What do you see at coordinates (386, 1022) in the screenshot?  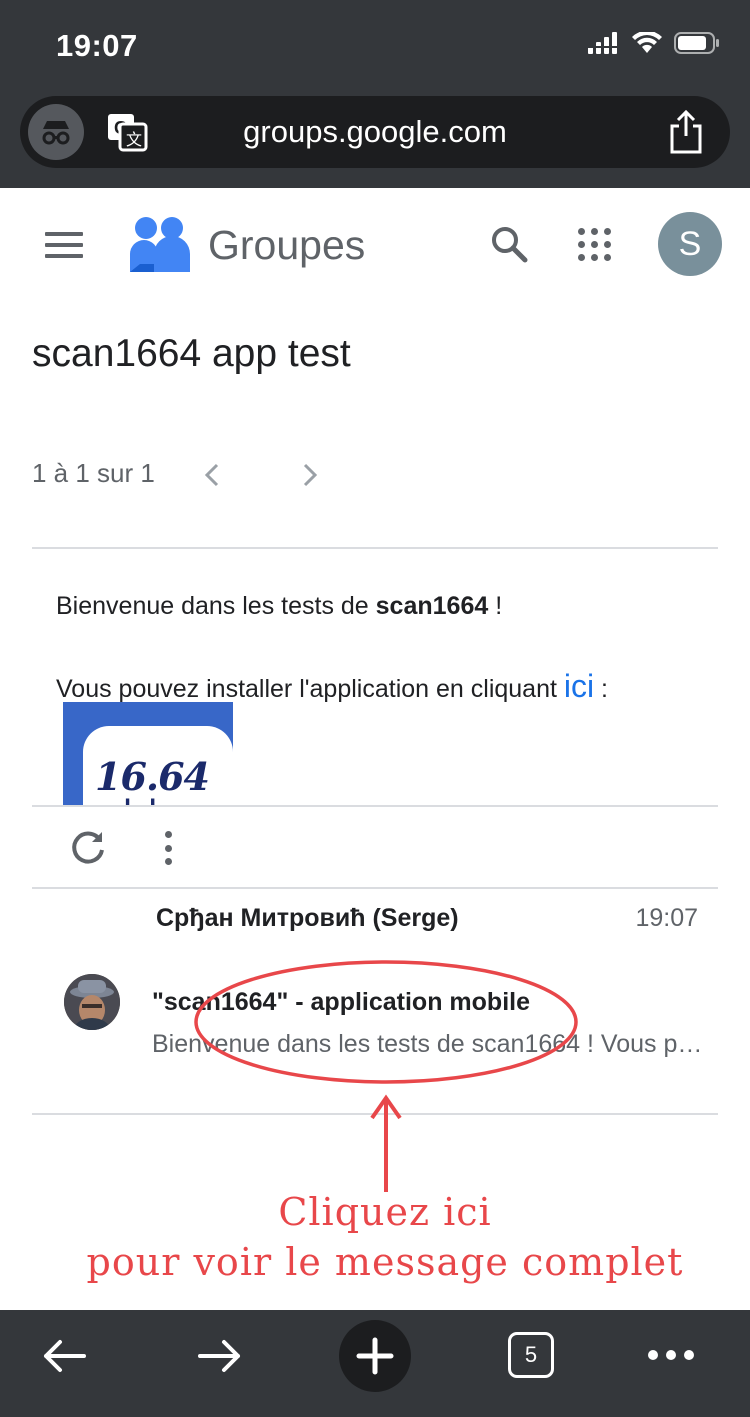 I see `annotation-ellipse` at bounding box center [386, 1022].